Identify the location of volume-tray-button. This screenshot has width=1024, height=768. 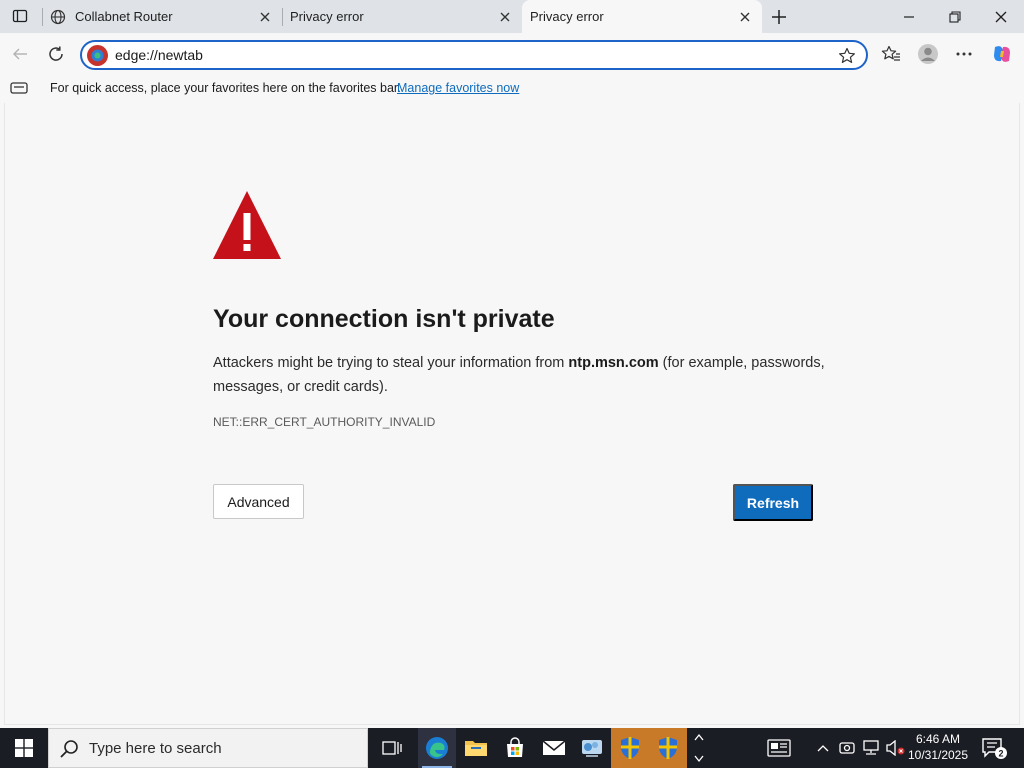
(895, 748).